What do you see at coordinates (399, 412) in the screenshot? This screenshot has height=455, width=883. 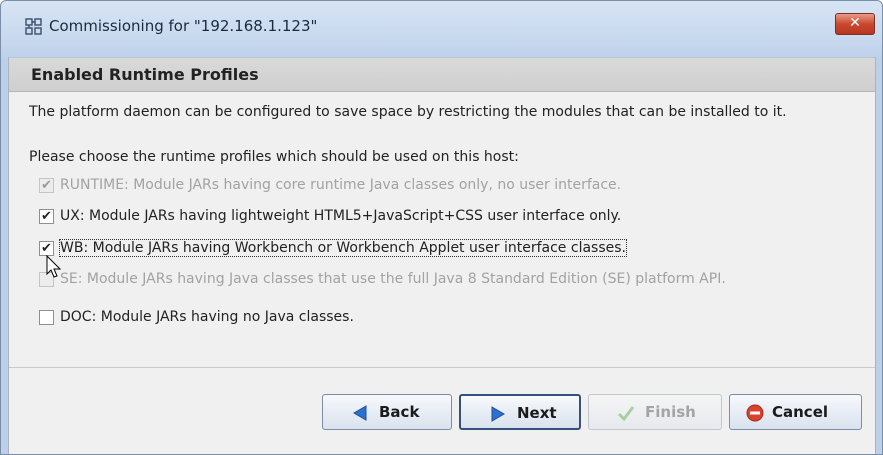 I see `back-label: Back` at bounding box center [399, 412].